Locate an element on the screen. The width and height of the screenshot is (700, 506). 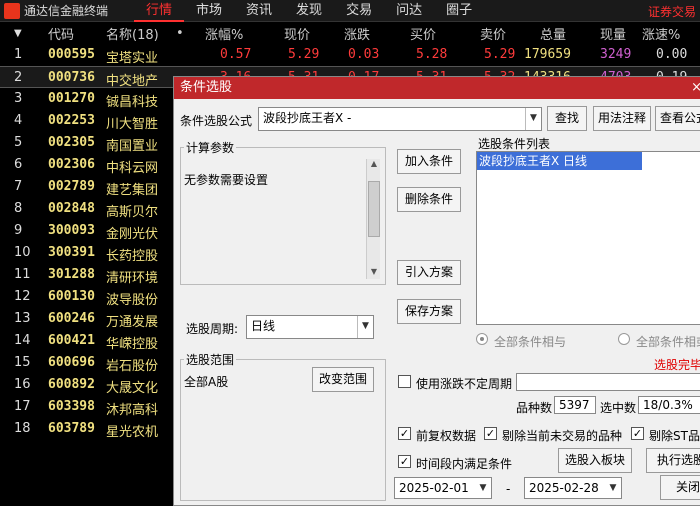
range-group-title: 选股范围 is located at coordinates (210, 359).